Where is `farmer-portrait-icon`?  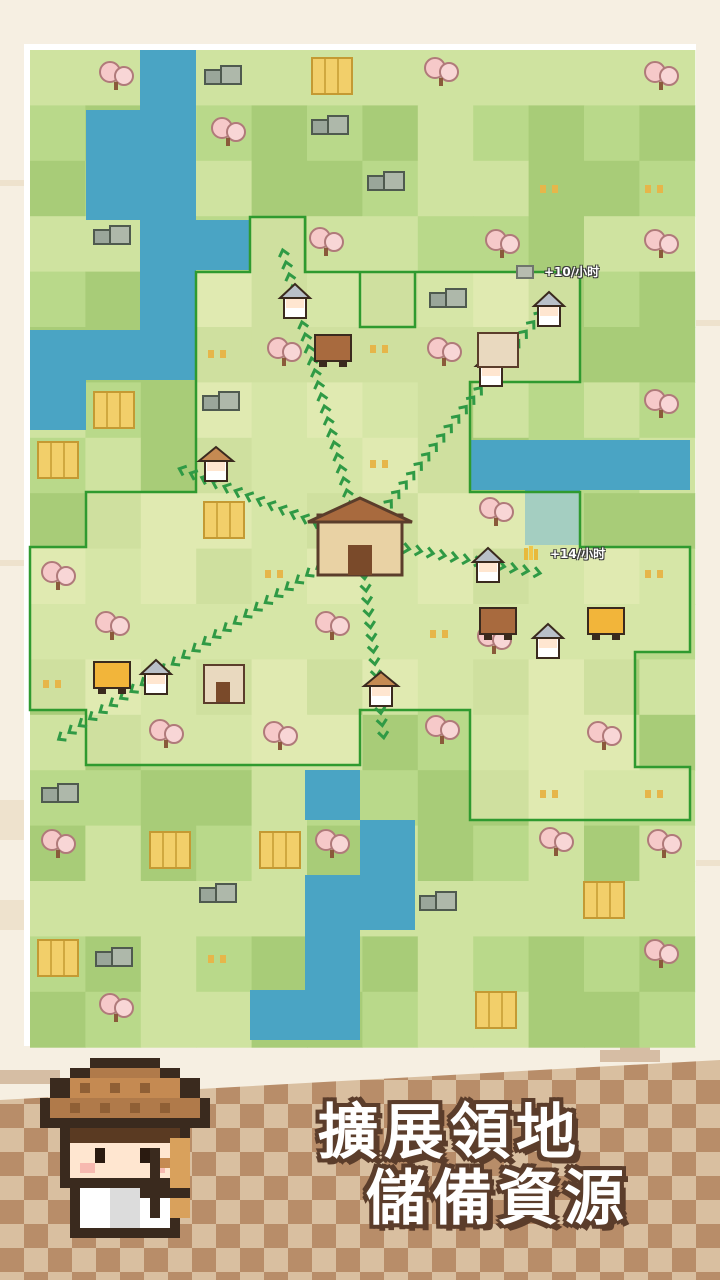 farmer-portrait-icon is located at coordinates (125, 1148).